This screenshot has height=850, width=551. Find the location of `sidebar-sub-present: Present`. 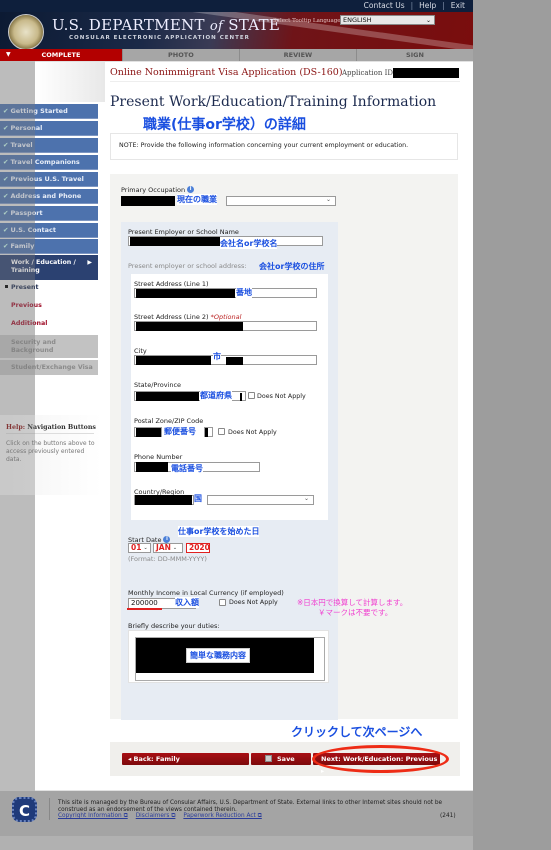

sidebar-sub-present: Present is located at coordinates (25, 287).